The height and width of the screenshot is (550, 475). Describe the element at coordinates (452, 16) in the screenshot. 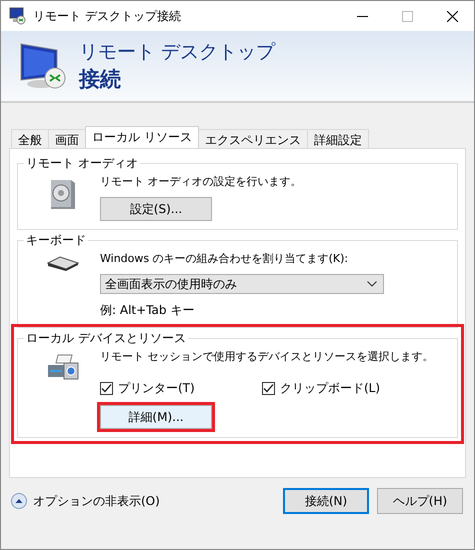

I see `close-icon` at that location.